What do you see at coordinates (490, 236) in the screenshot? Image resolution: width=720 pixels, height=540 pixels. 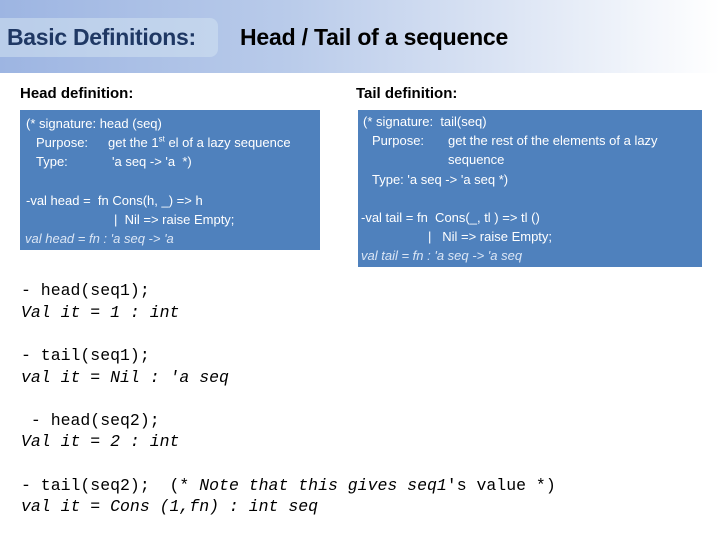 I see `tail-code-line2: | Nil => raise Empty;` at bounding box center [490, 236].